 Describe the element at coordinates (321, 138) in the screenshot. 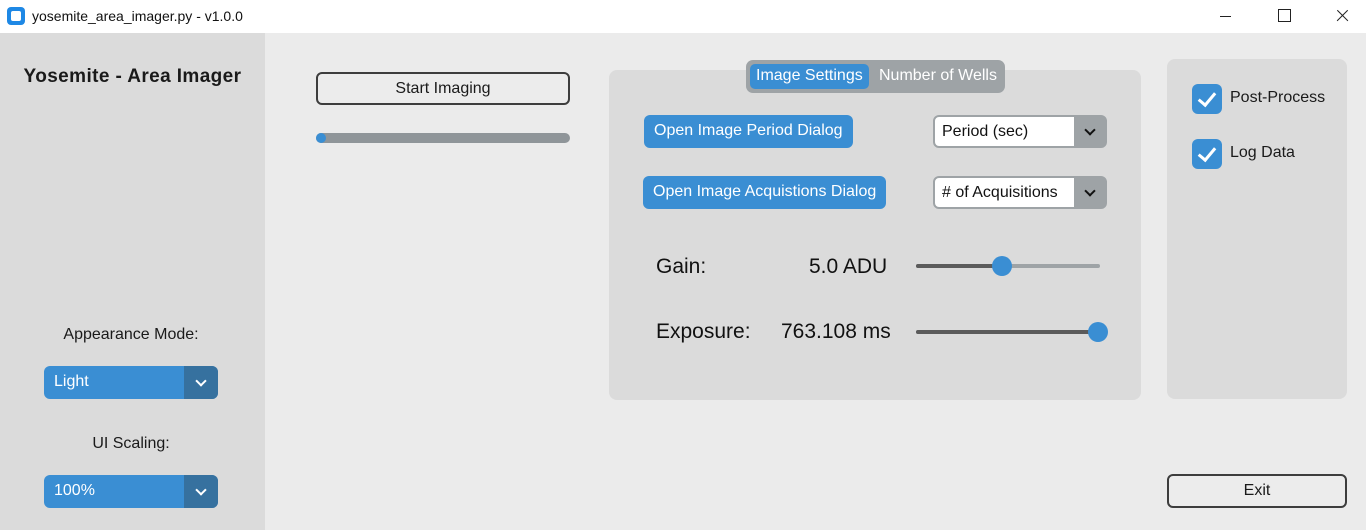

I see `progress-fill` at that location.